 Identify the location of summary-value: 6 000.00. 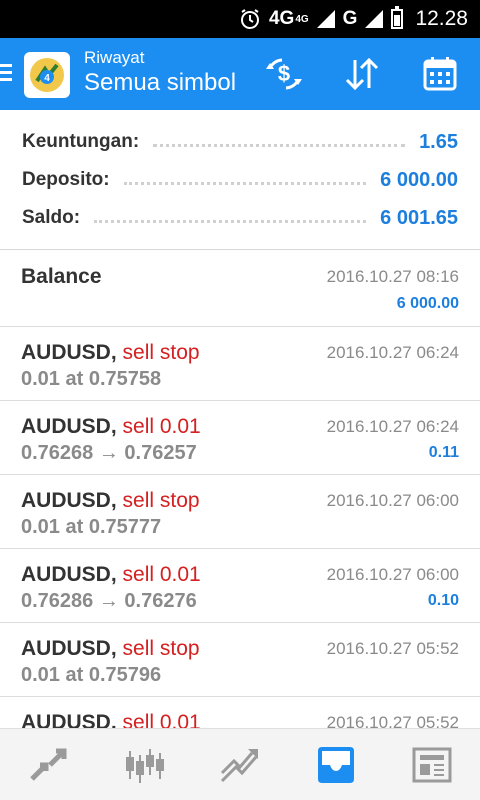
(419, 179).